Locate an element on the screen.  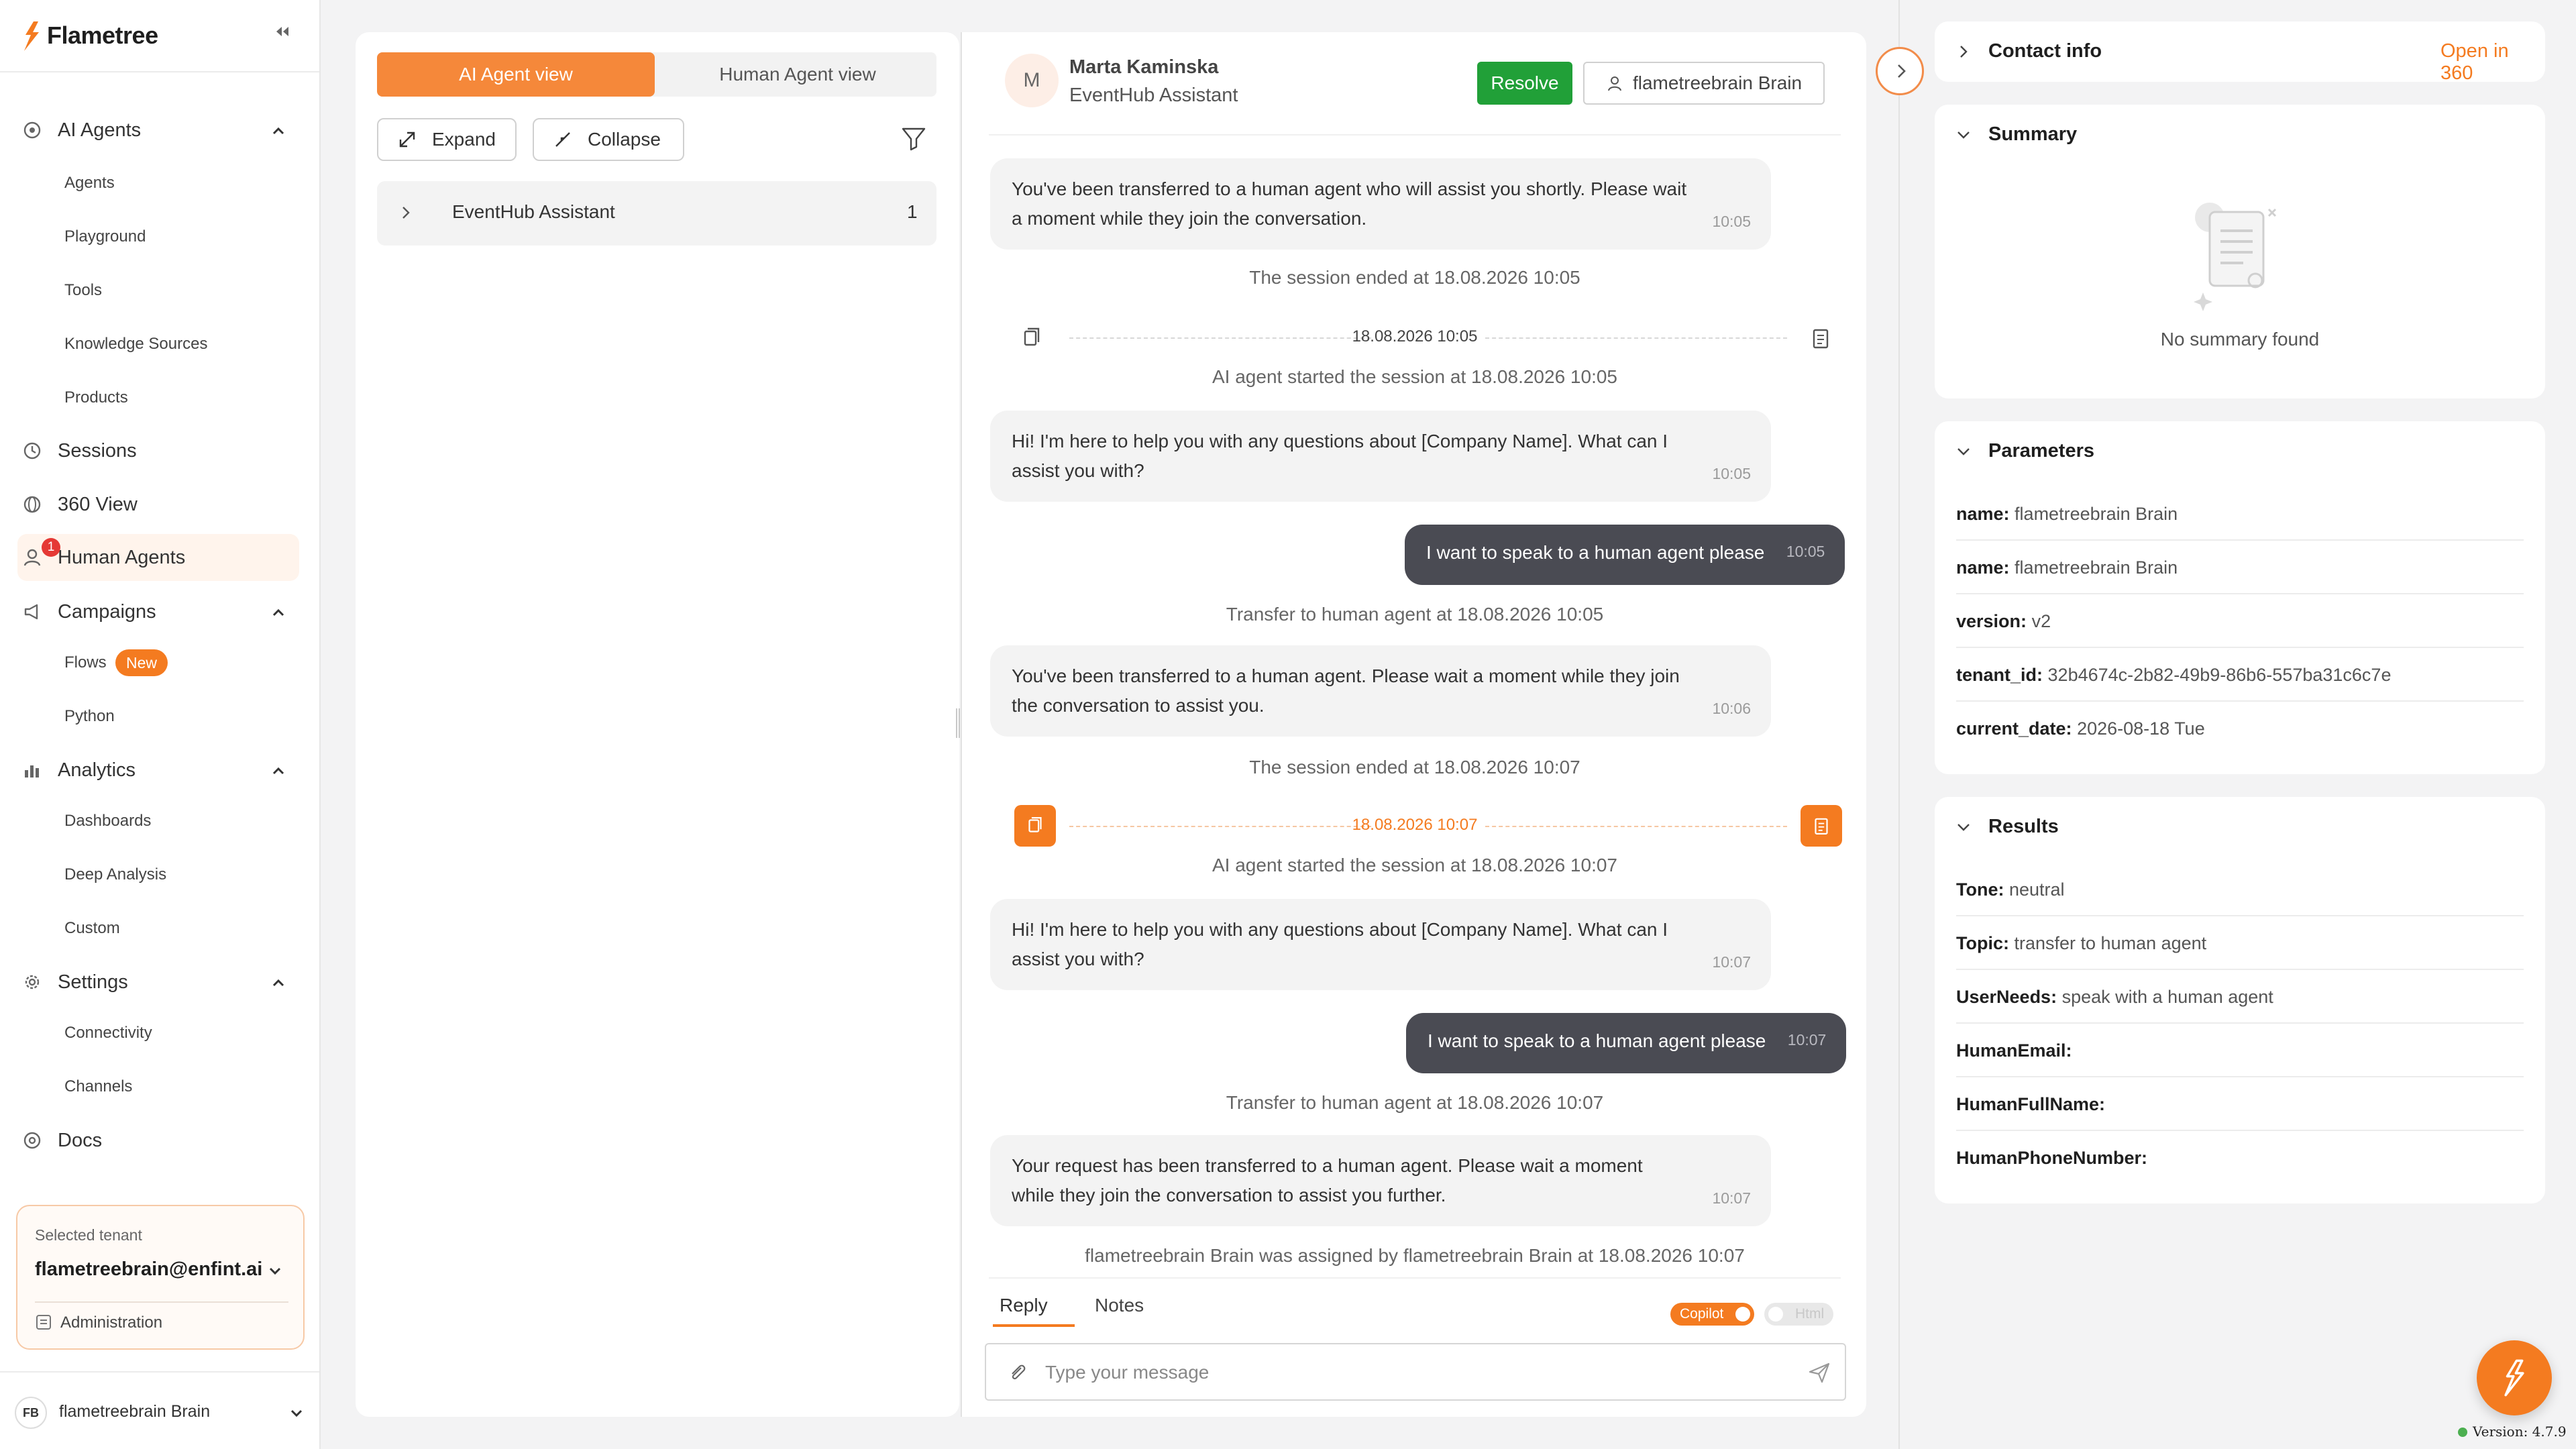
filter-icon is located at coordinates (913, 138).